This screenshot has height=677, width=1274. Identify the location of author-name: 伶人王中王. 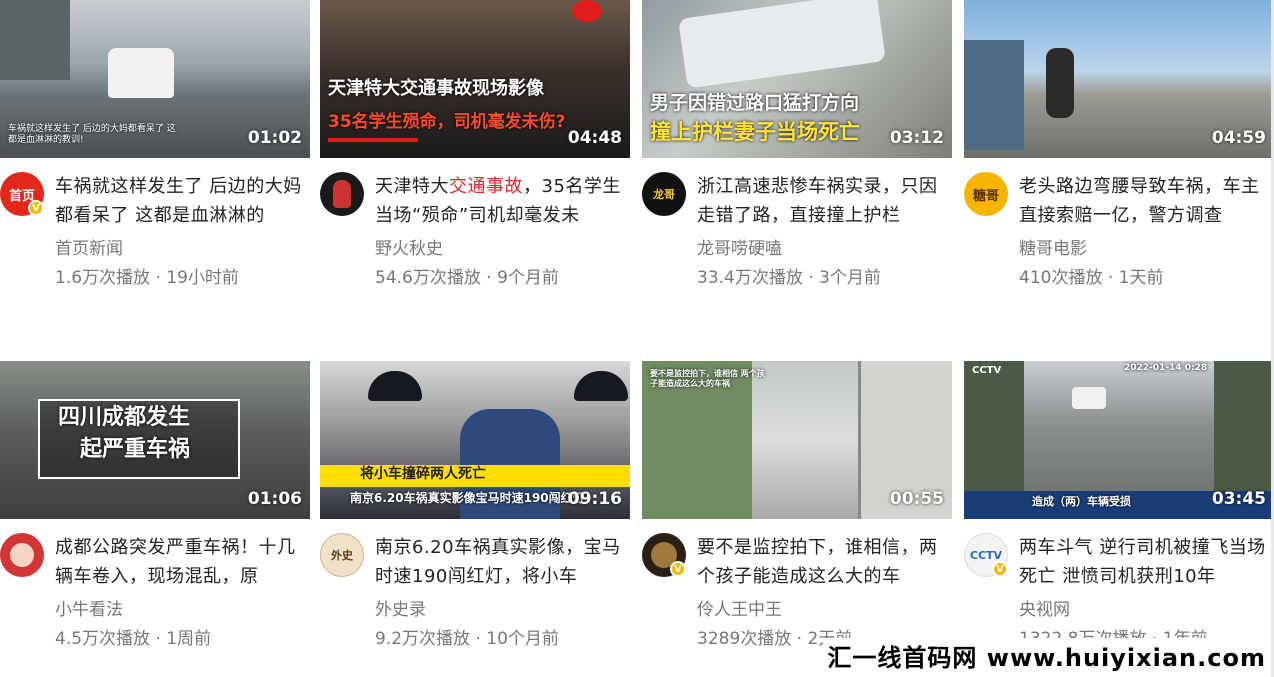
(739, 607).